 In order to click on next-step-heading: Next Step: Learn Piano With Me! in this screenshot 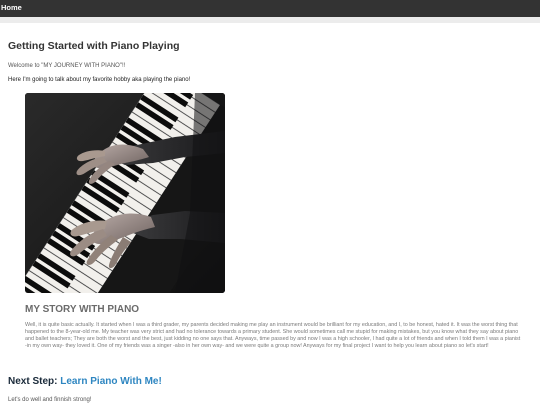, I will do `click(85, 381)`.